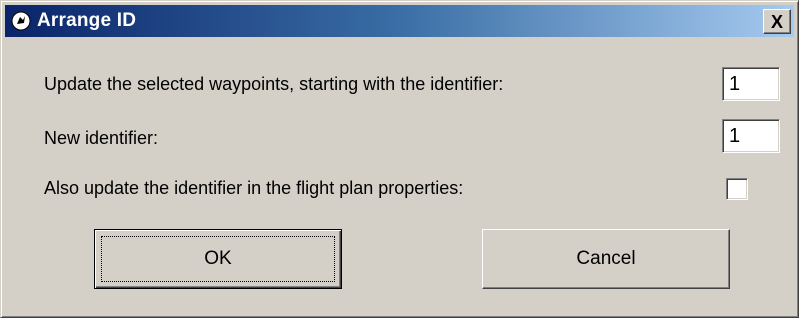 Image resolution: width=799 pixels, height=318 pixels. What do you see at coordinates (21, 21) in the screenshot?
I see `app-logo-icon` at bounding box center [21, 21].